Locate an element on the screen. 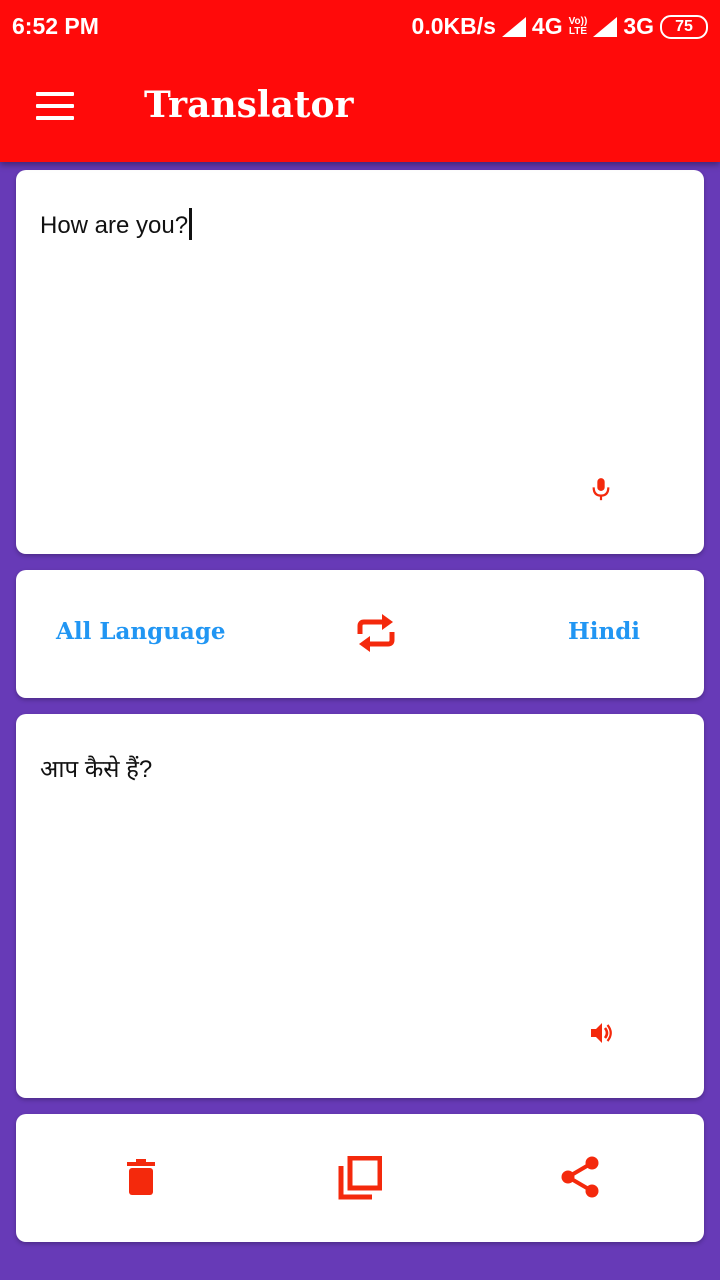 The width and height of the screenshot is (720, 1280). network-type-1: 4G is located at coordinates (547, 26).